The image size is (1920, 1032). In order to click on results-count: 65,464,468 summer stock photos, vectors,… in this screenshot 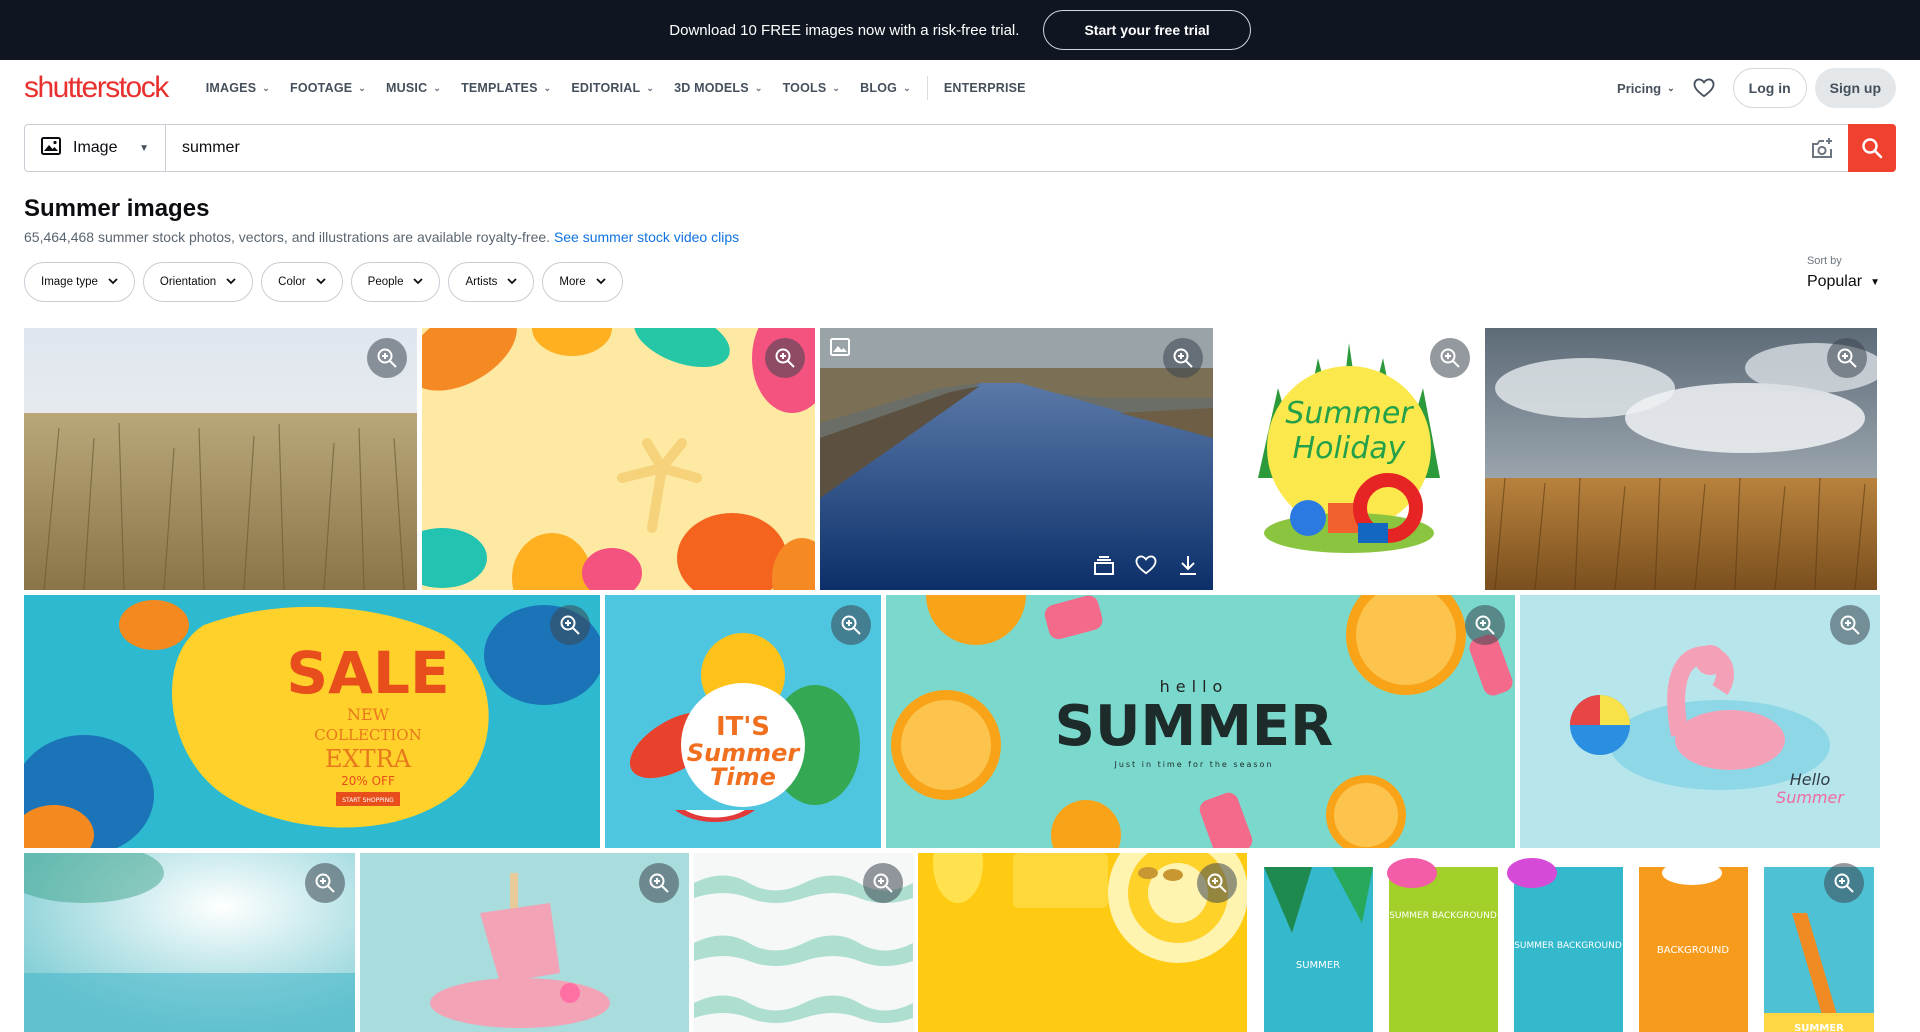, I will do `click(287, 237)`.